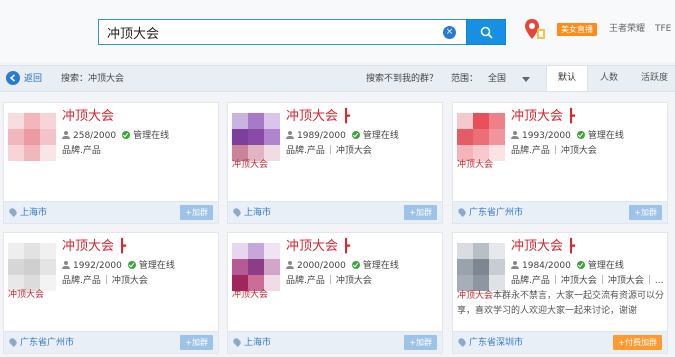 The height and width of the screenshot is (357, 675). I want to click on card-footer: 上海市 +加群, so click(335, 342).